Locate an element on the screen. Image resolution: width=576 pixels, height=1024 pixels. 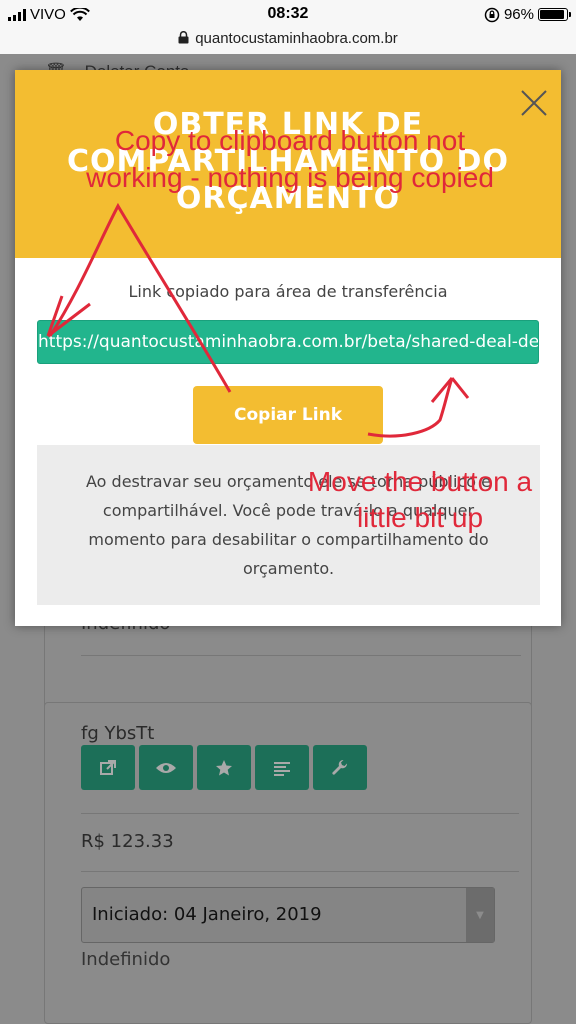
annotation-note: Move the button a little bit up is located at coordinates (420, 499).